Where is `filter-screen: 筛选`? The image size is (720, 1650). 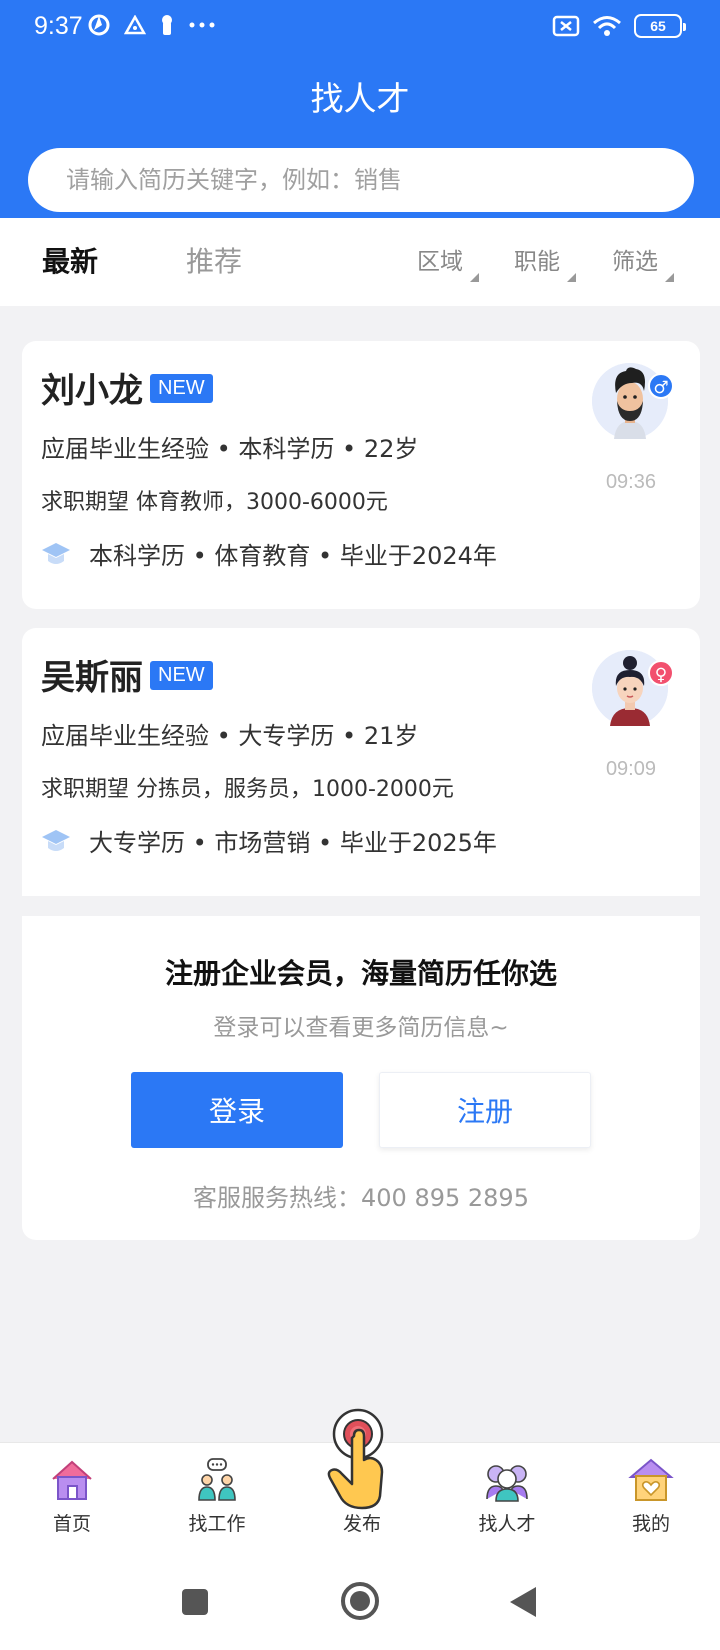 filter-screen: 筛选 is located at coordinates (643, 262).